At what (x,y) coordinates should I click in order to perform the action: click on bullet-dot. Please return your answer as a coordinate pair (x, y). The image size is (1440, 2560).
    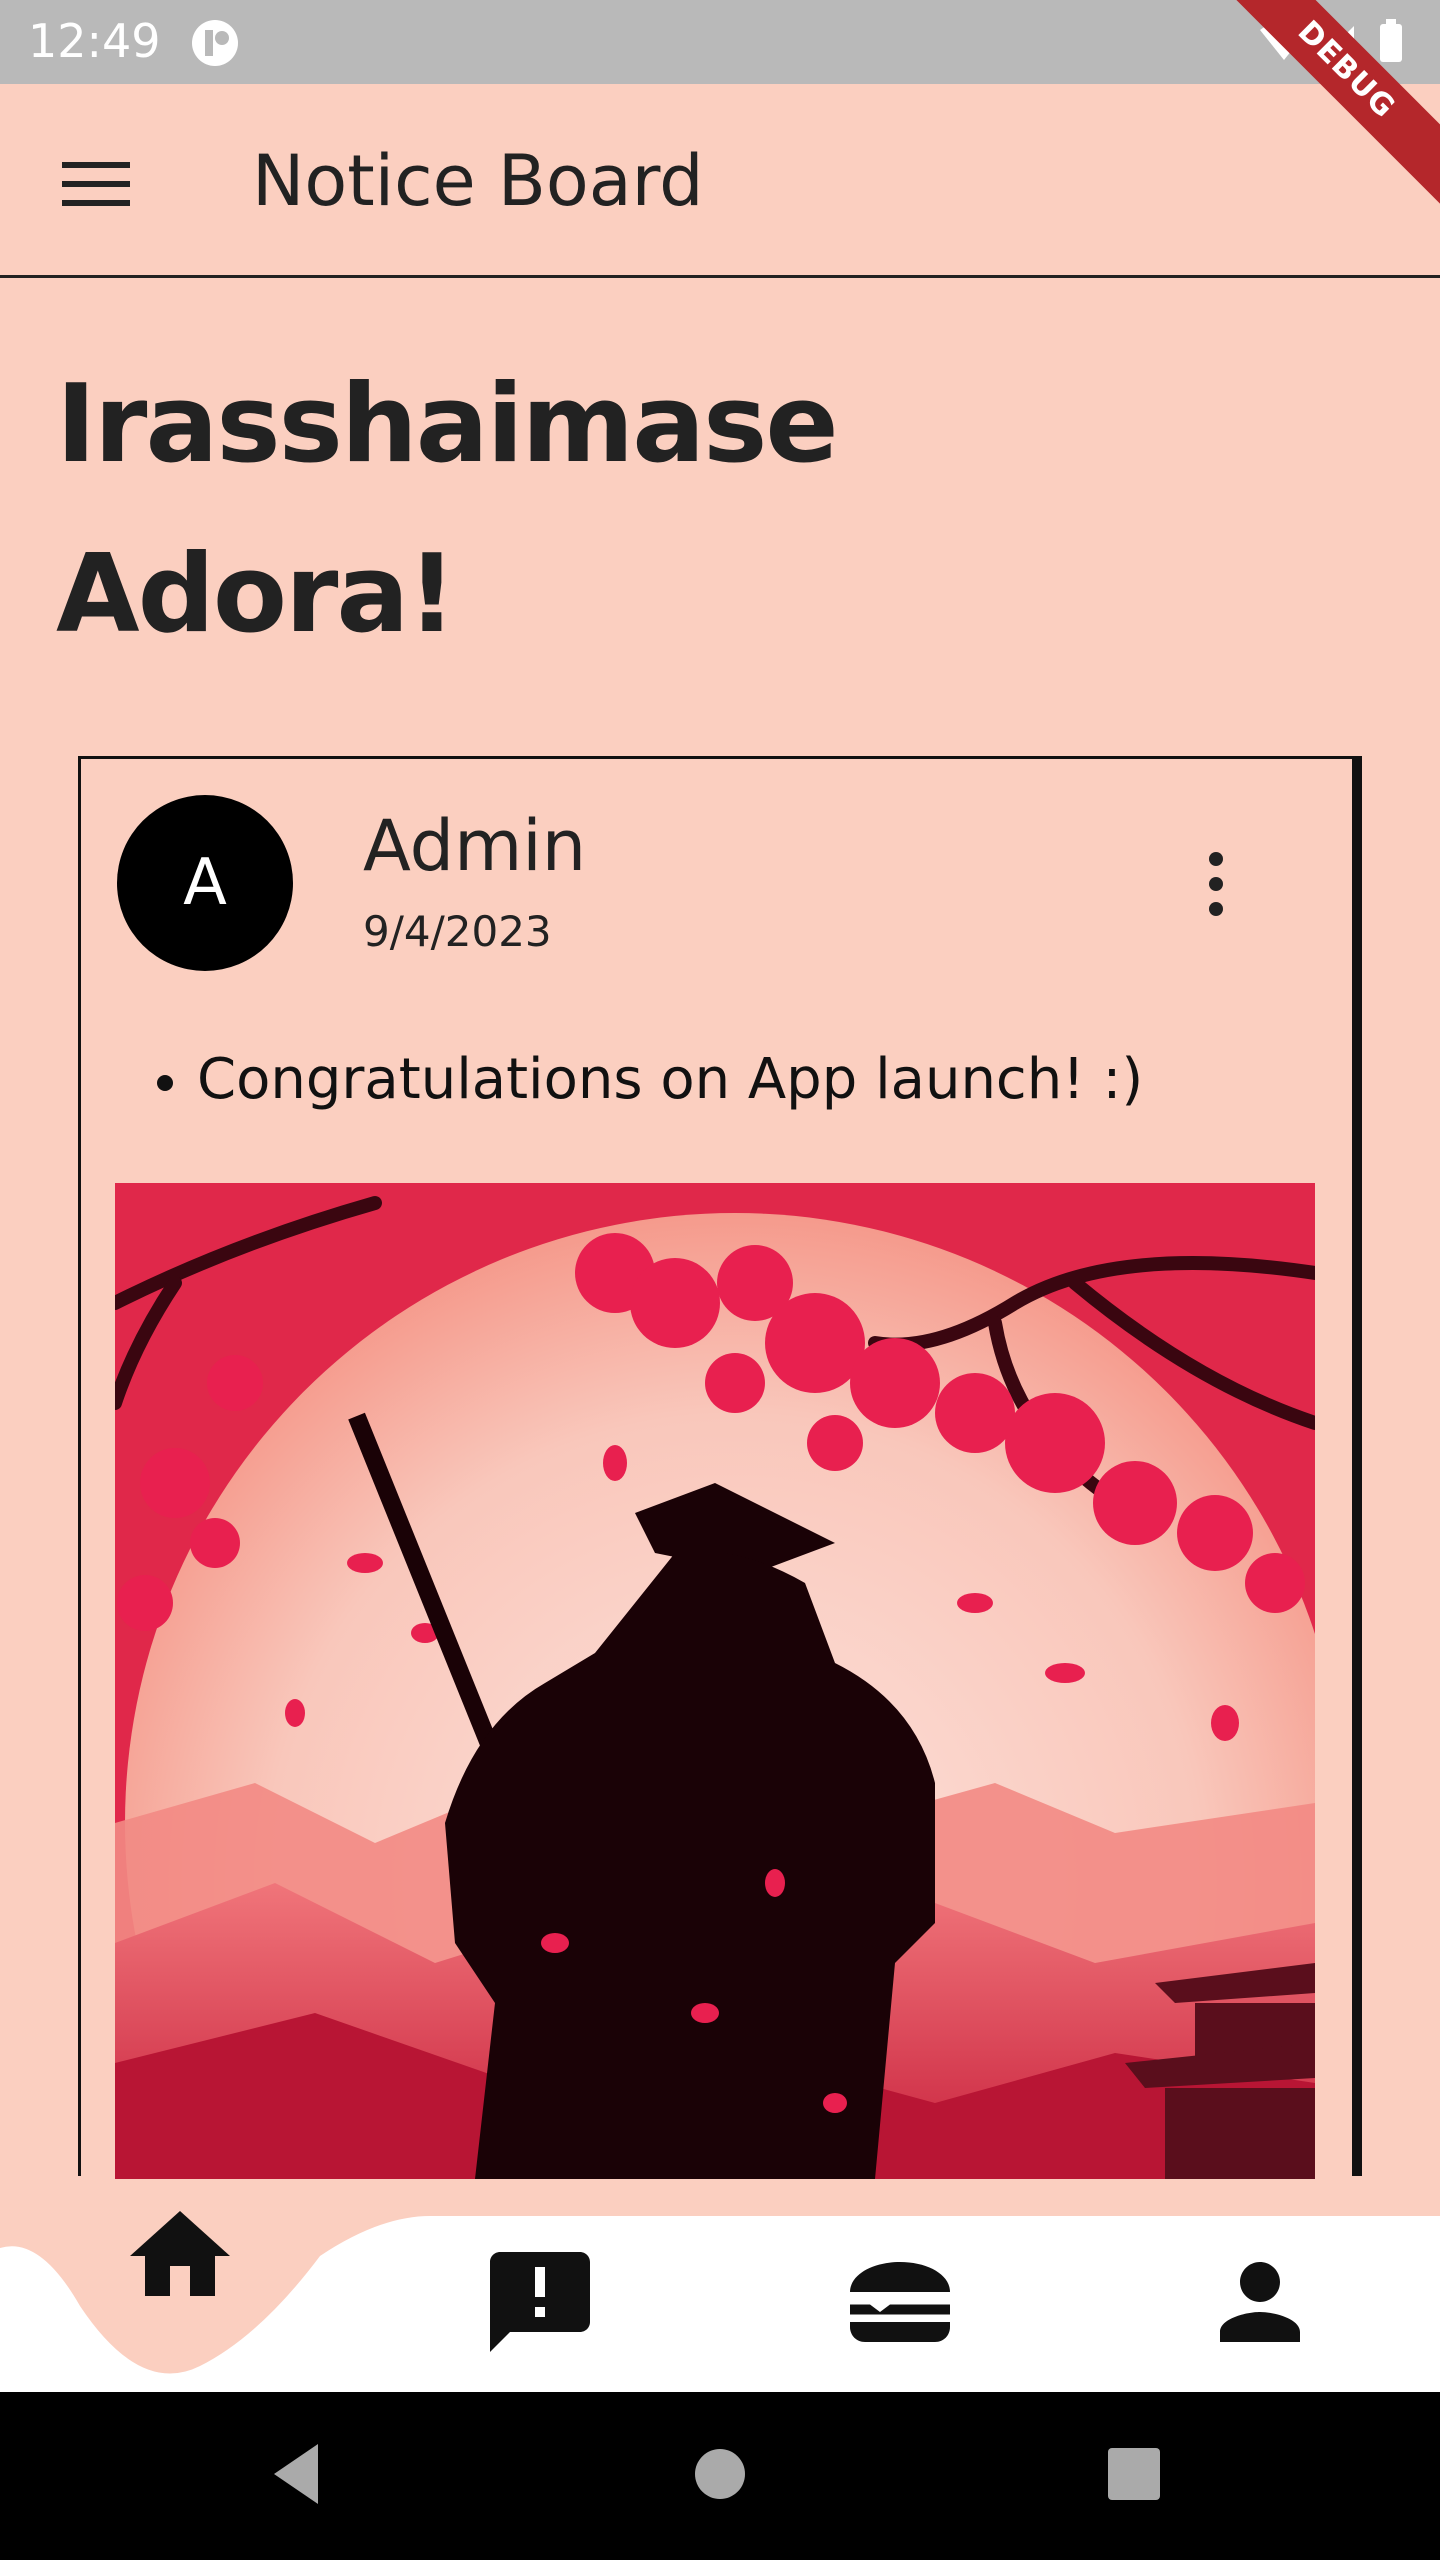
    Looking at the image, I should click on (165, 1082).